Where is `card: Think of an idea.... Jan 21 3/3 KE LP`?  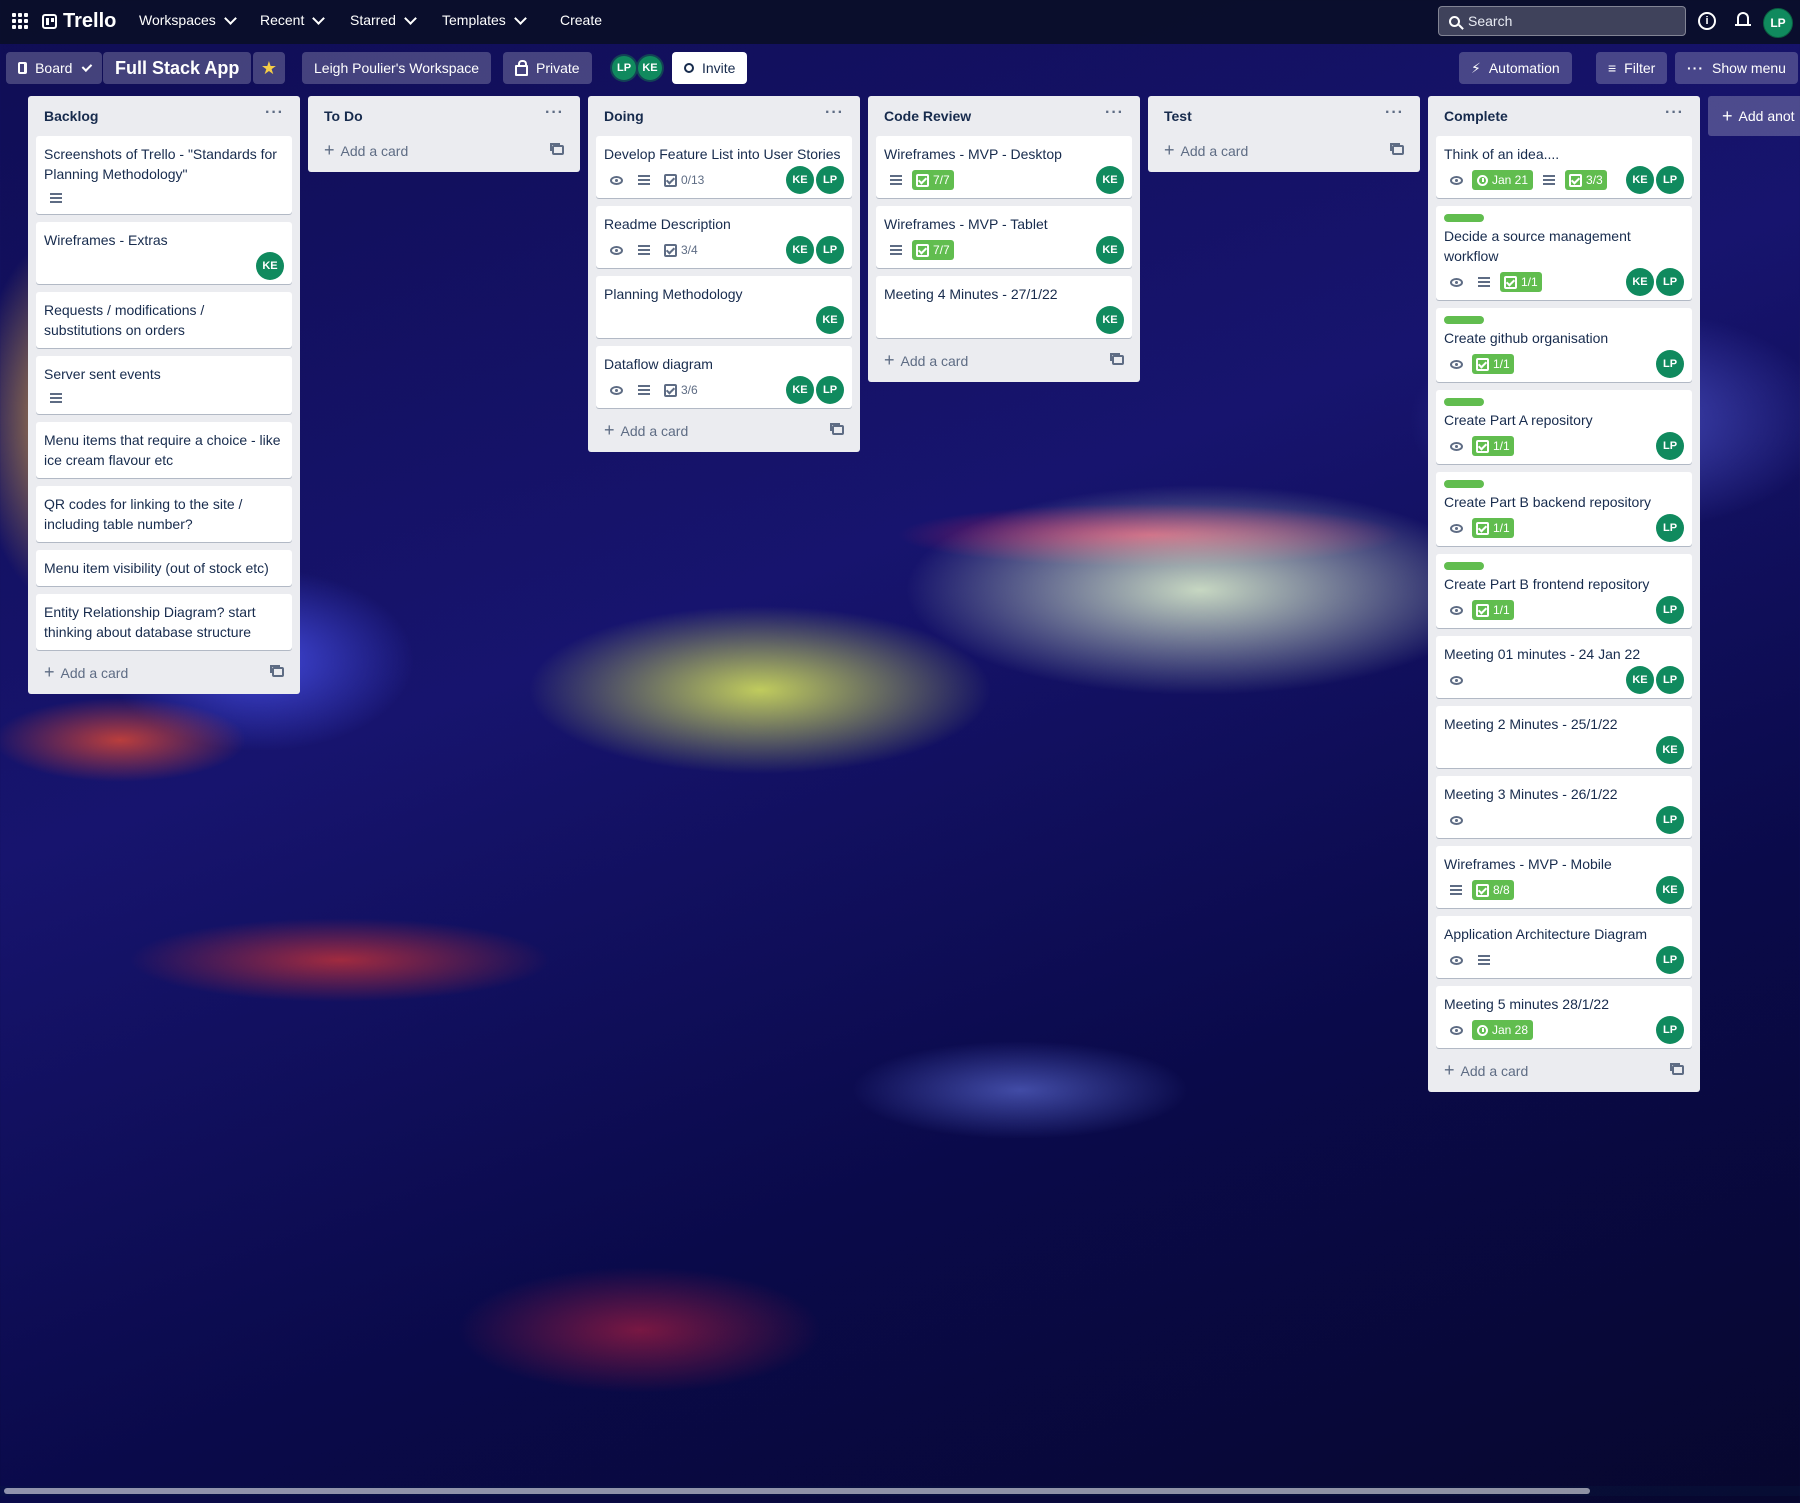 card: Think of an idea.... Jan 21 3/3 KE LP is located at coordinates (1564, 167).